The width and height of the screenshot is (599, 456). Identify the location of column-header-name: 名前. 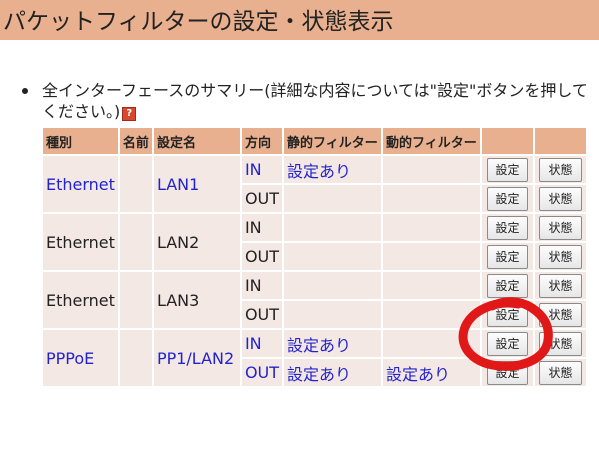
(135, 141).